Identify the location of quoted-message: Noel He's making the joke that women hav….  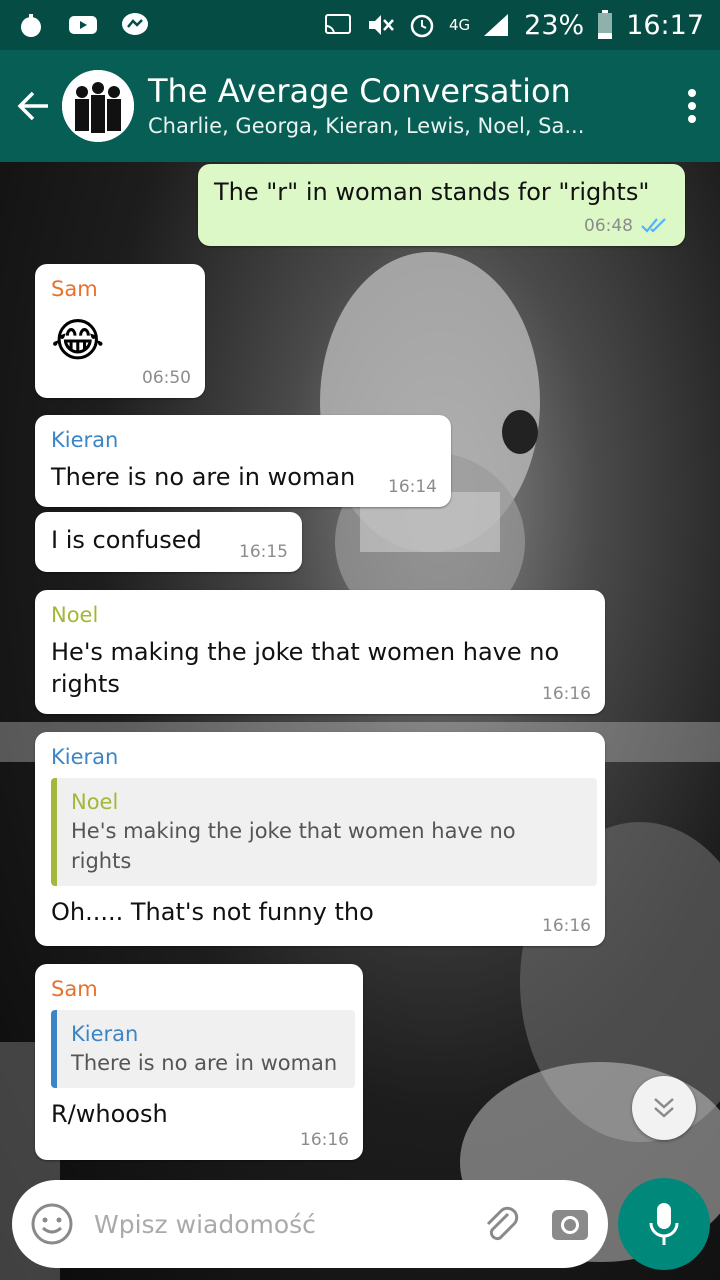
(324, 832).